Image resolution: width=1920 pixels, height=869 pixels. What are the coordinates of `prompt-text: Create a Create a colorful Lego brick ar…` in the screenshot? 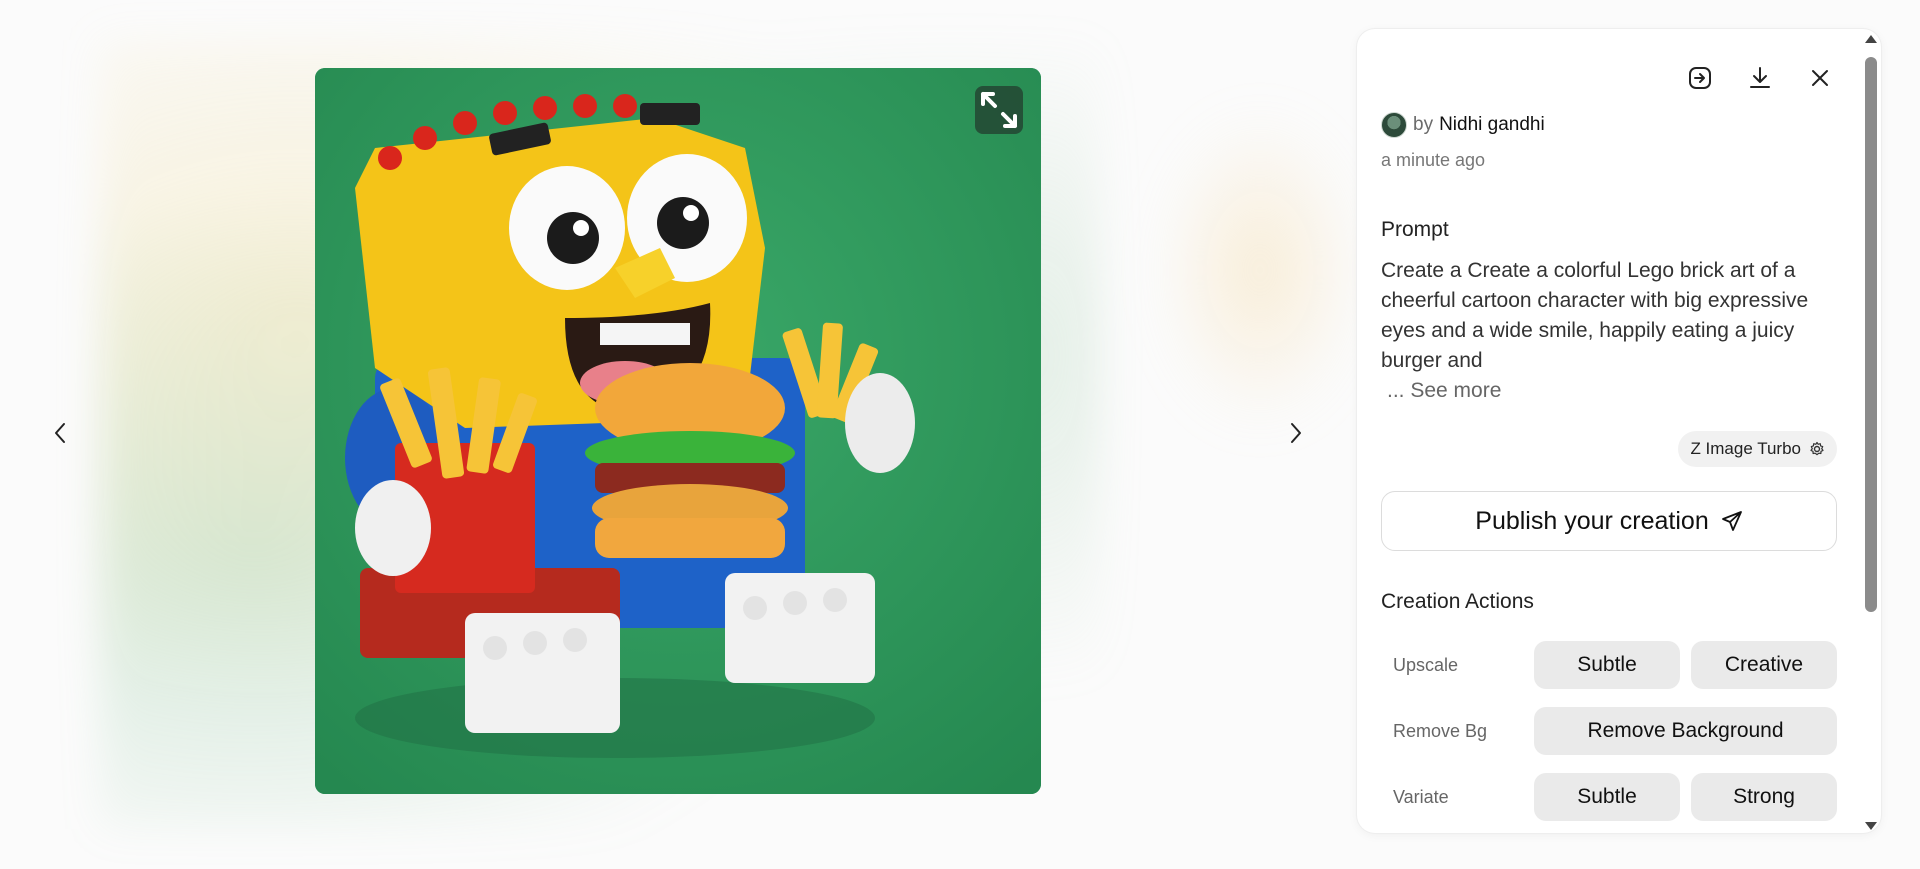 It's located at (1611, 331).